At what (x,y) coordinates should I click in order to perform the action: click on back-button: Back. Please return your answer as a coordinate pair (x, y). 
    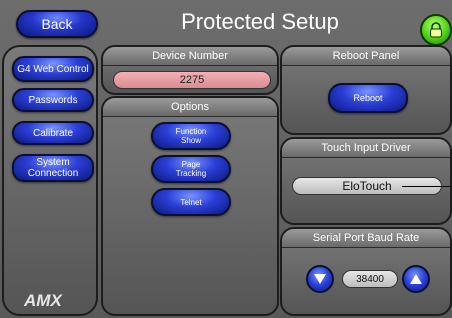
    Looking at the image, I should click on (57, 24).